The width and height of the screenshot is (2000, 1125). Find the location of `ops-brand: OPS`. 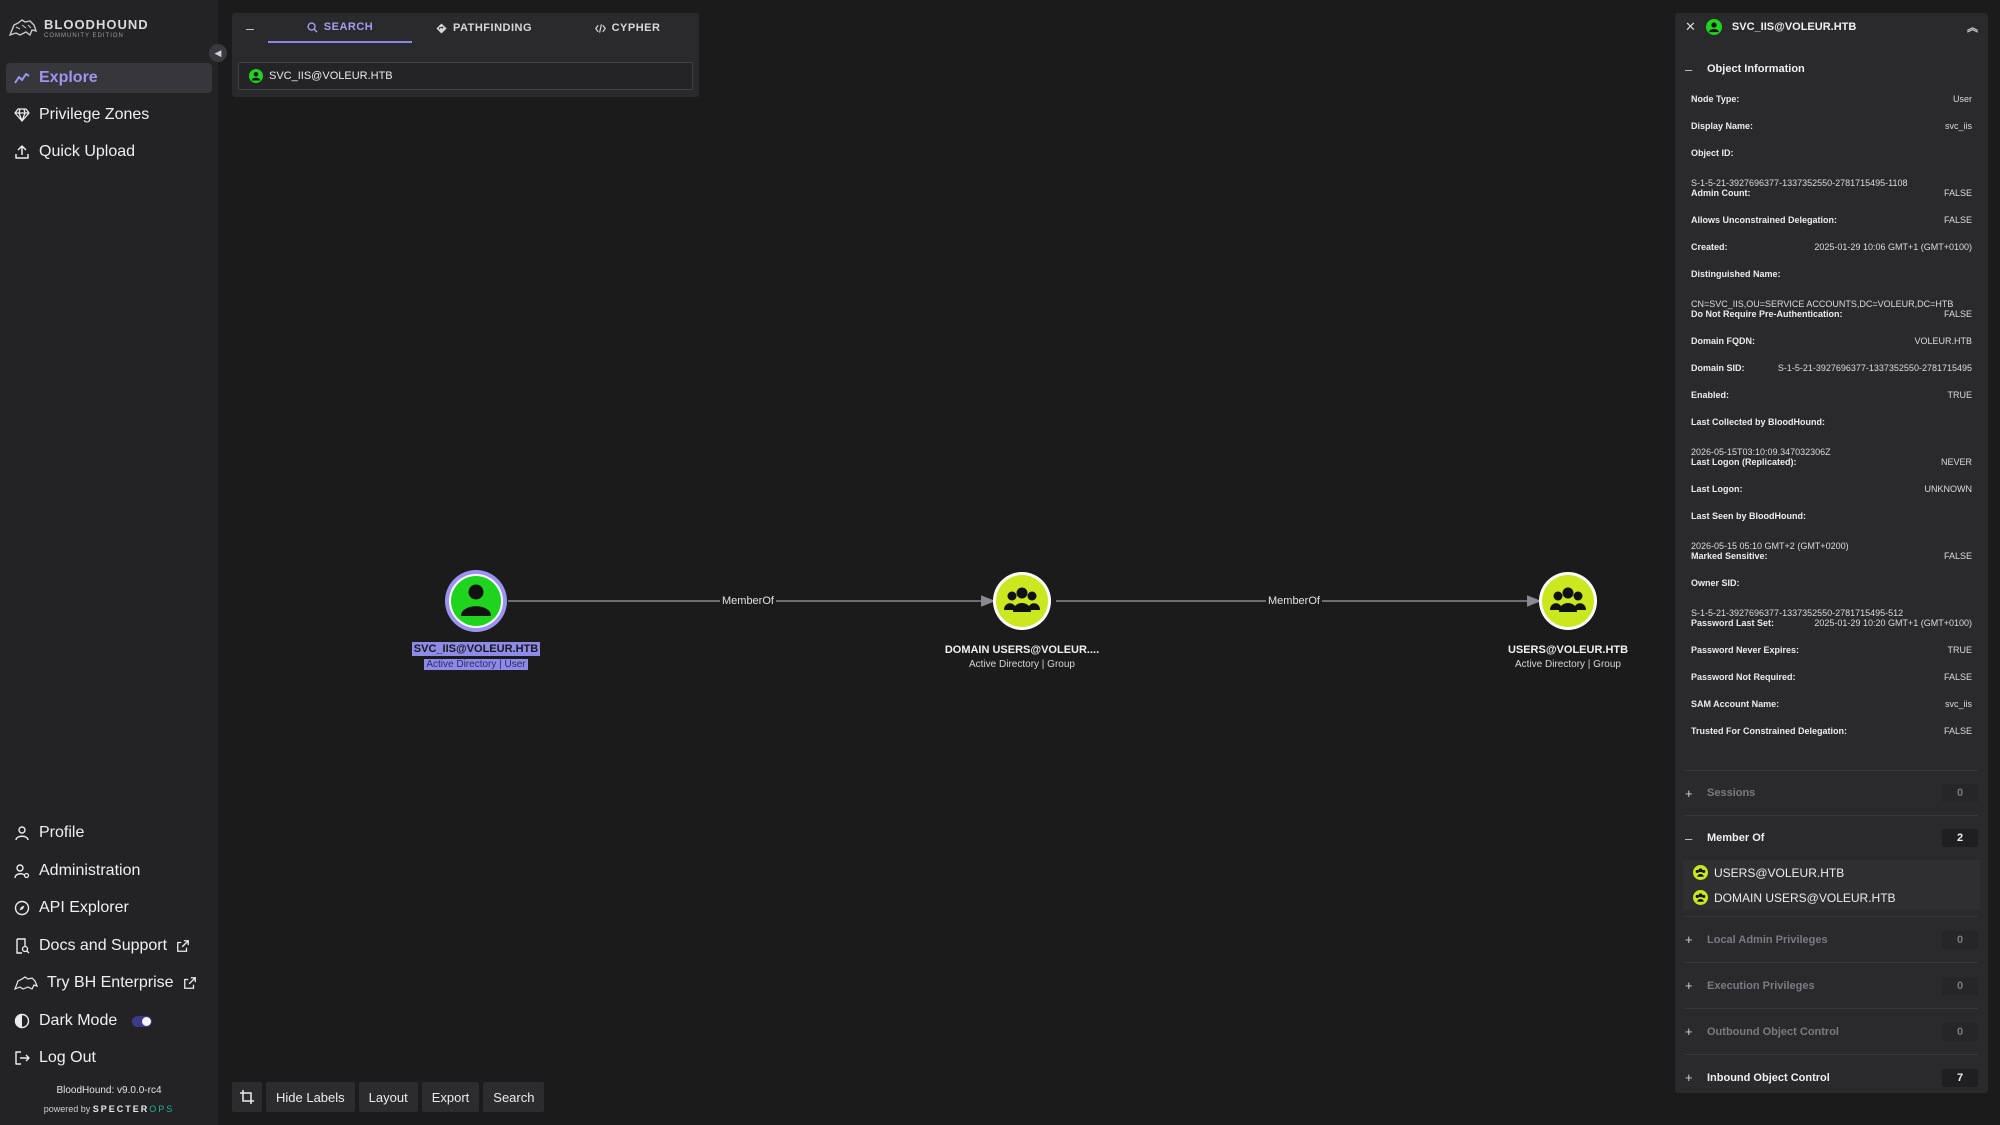

ops-brand: OPS is located at coordinates (162, 1109).